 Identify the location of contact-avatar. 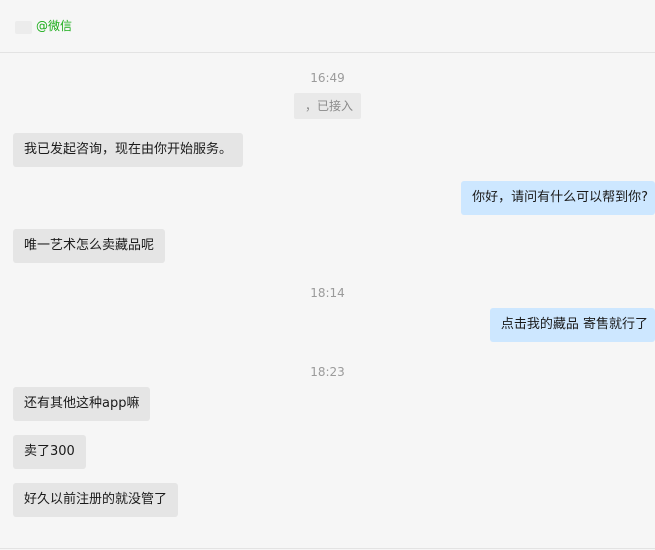
(23, 27).